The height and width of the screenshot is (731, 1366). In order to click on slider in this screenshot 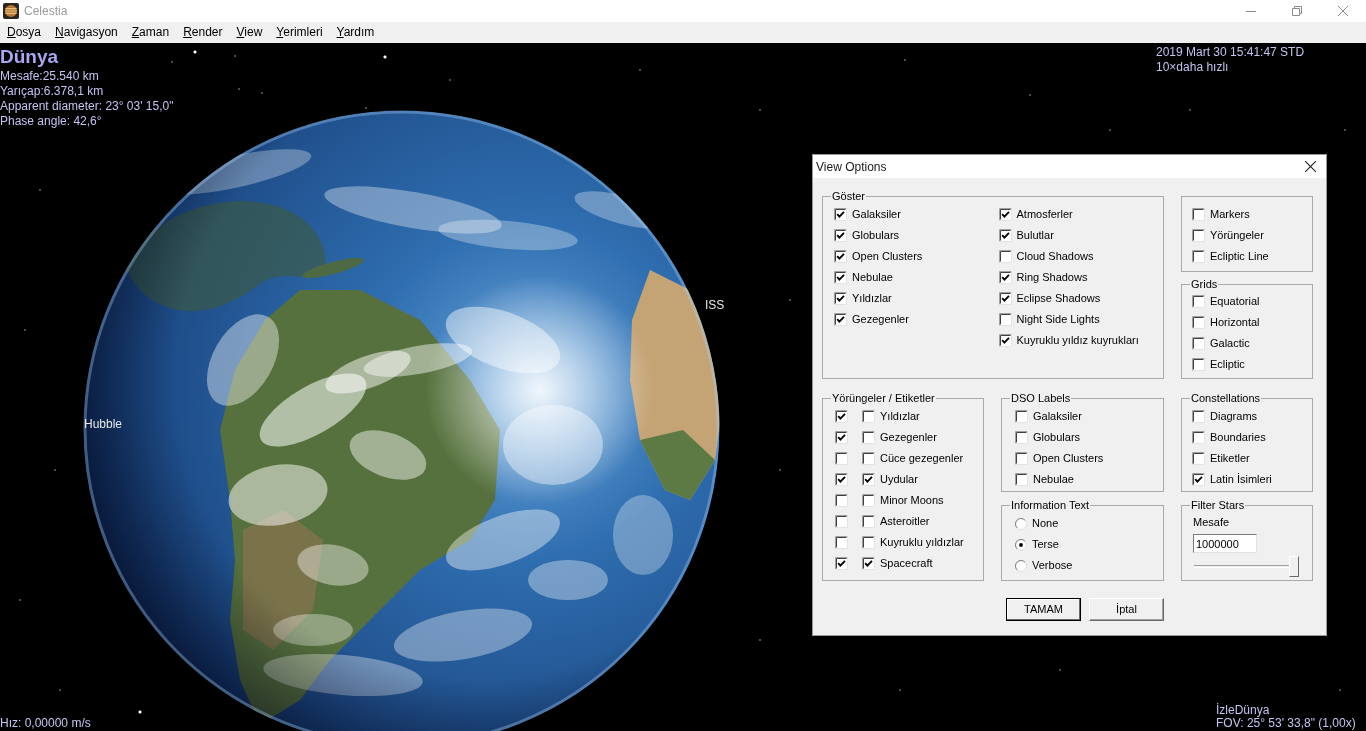, I will do `click(1246, 566)`.